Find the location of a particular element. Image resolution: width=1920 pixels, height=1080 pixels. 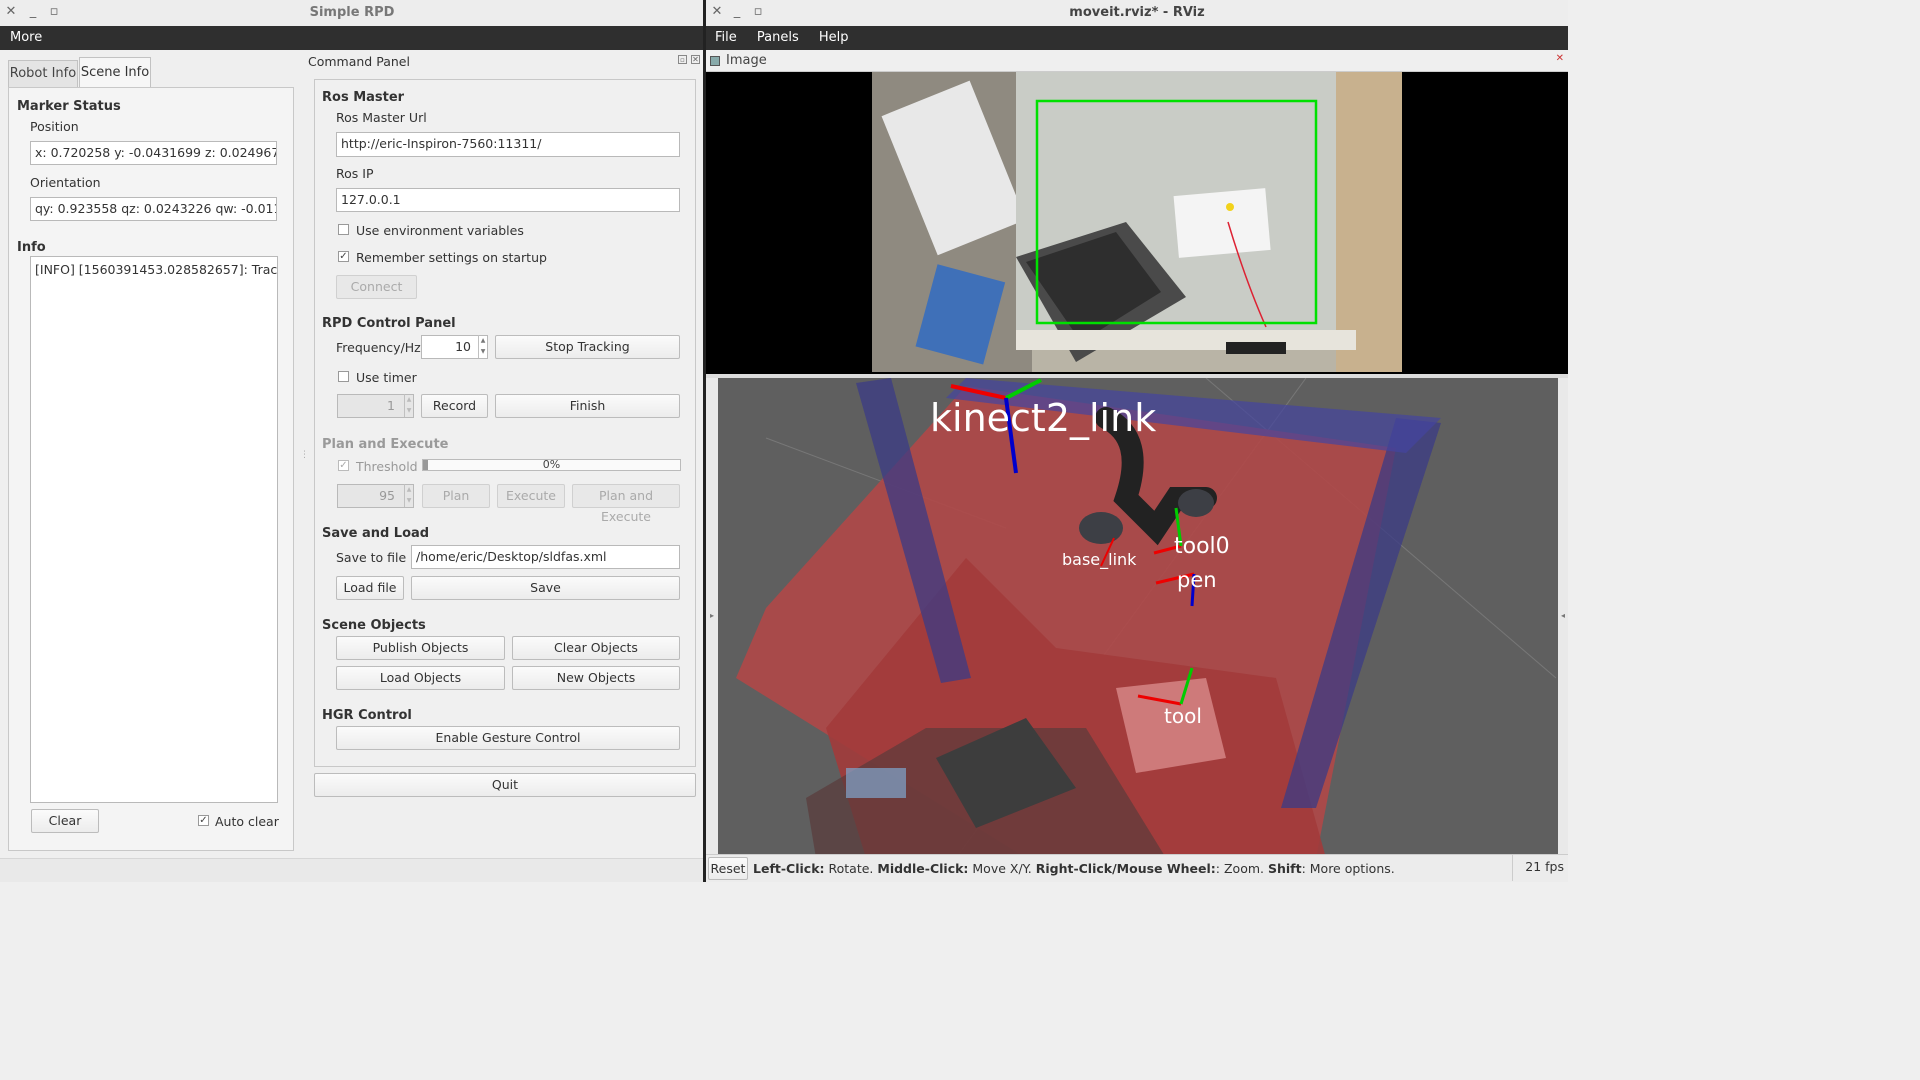

record-button: Record is located at coordinates (454, 406).